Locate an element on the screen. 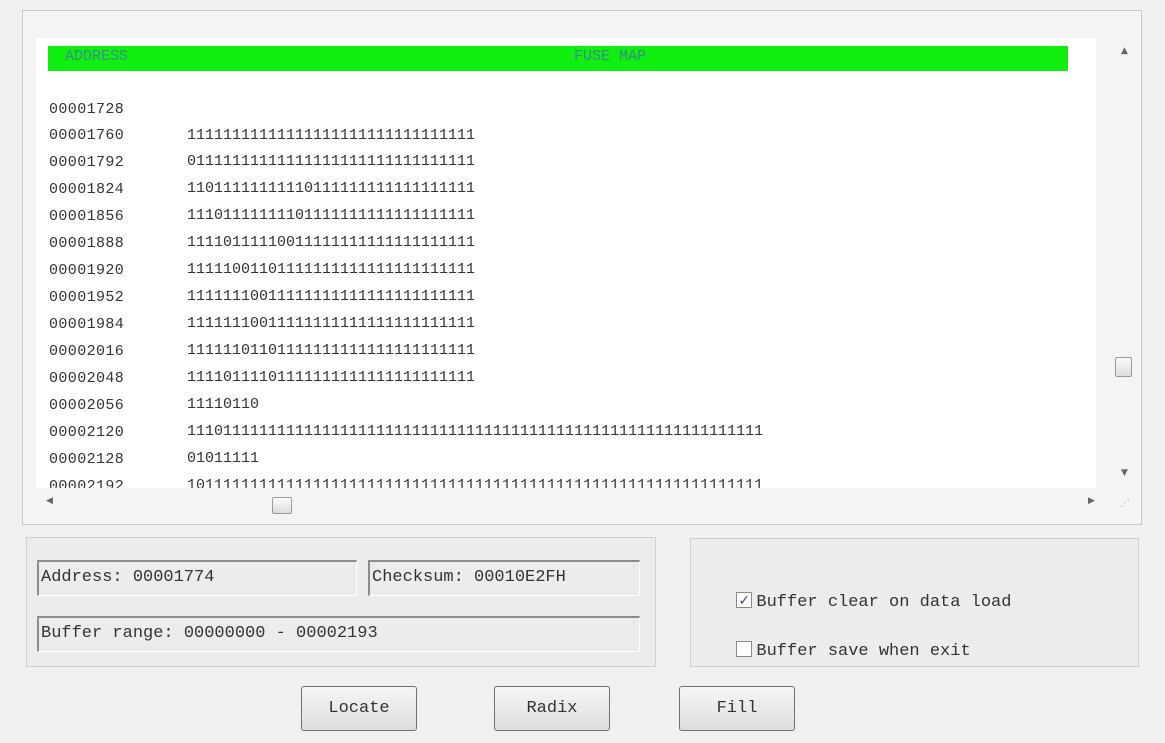 This screenshot has width=1165, height=743. vertical-scroll-thumb is located at coordinates (1123, 367).